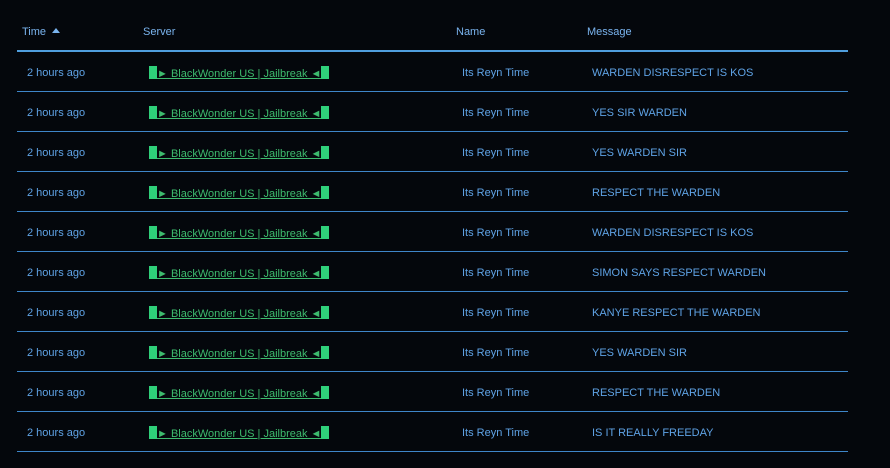 The image size is (890, 468). What do you see at coordinates (679, 273) in the screenshot?
I see `row-message: SIMON SAYS RESPECT WARDEN` at bounding box center [679, 273].